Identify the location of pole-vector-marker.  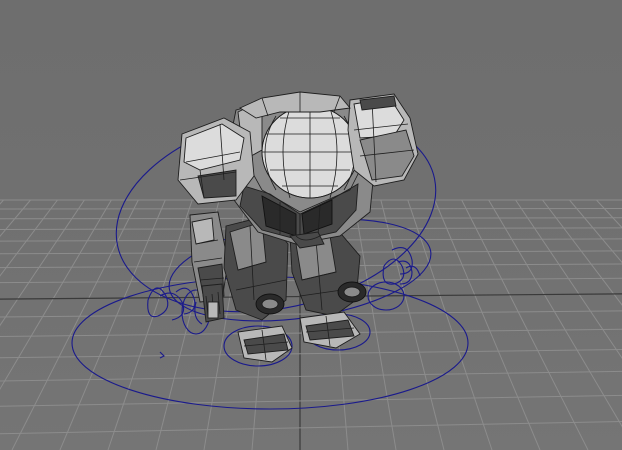
(162, 355).